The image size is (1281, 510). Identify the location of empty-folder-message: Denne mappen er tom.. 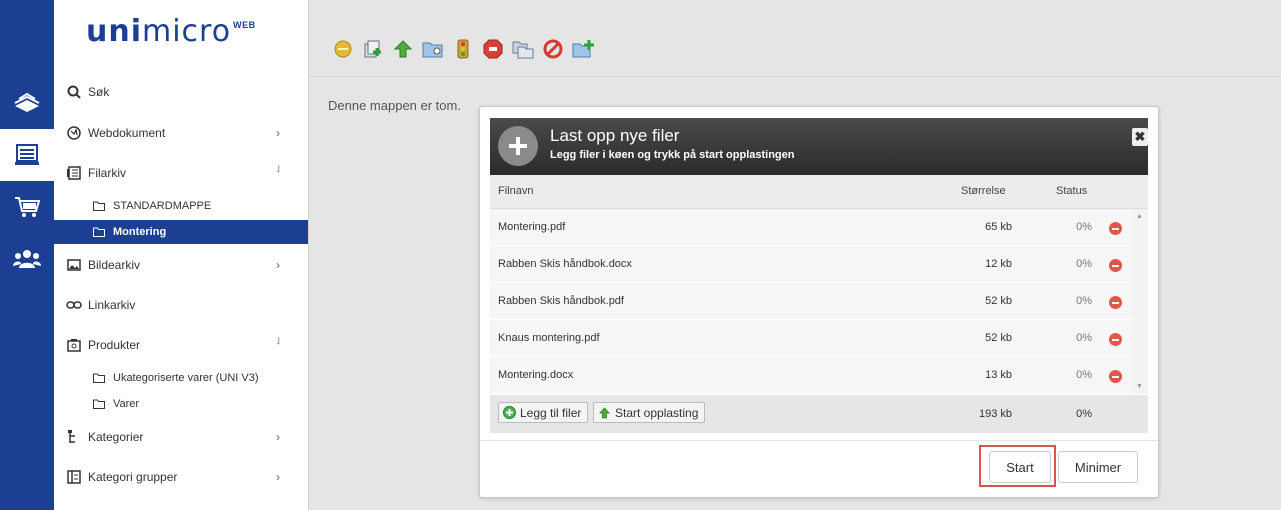
(394, 105).